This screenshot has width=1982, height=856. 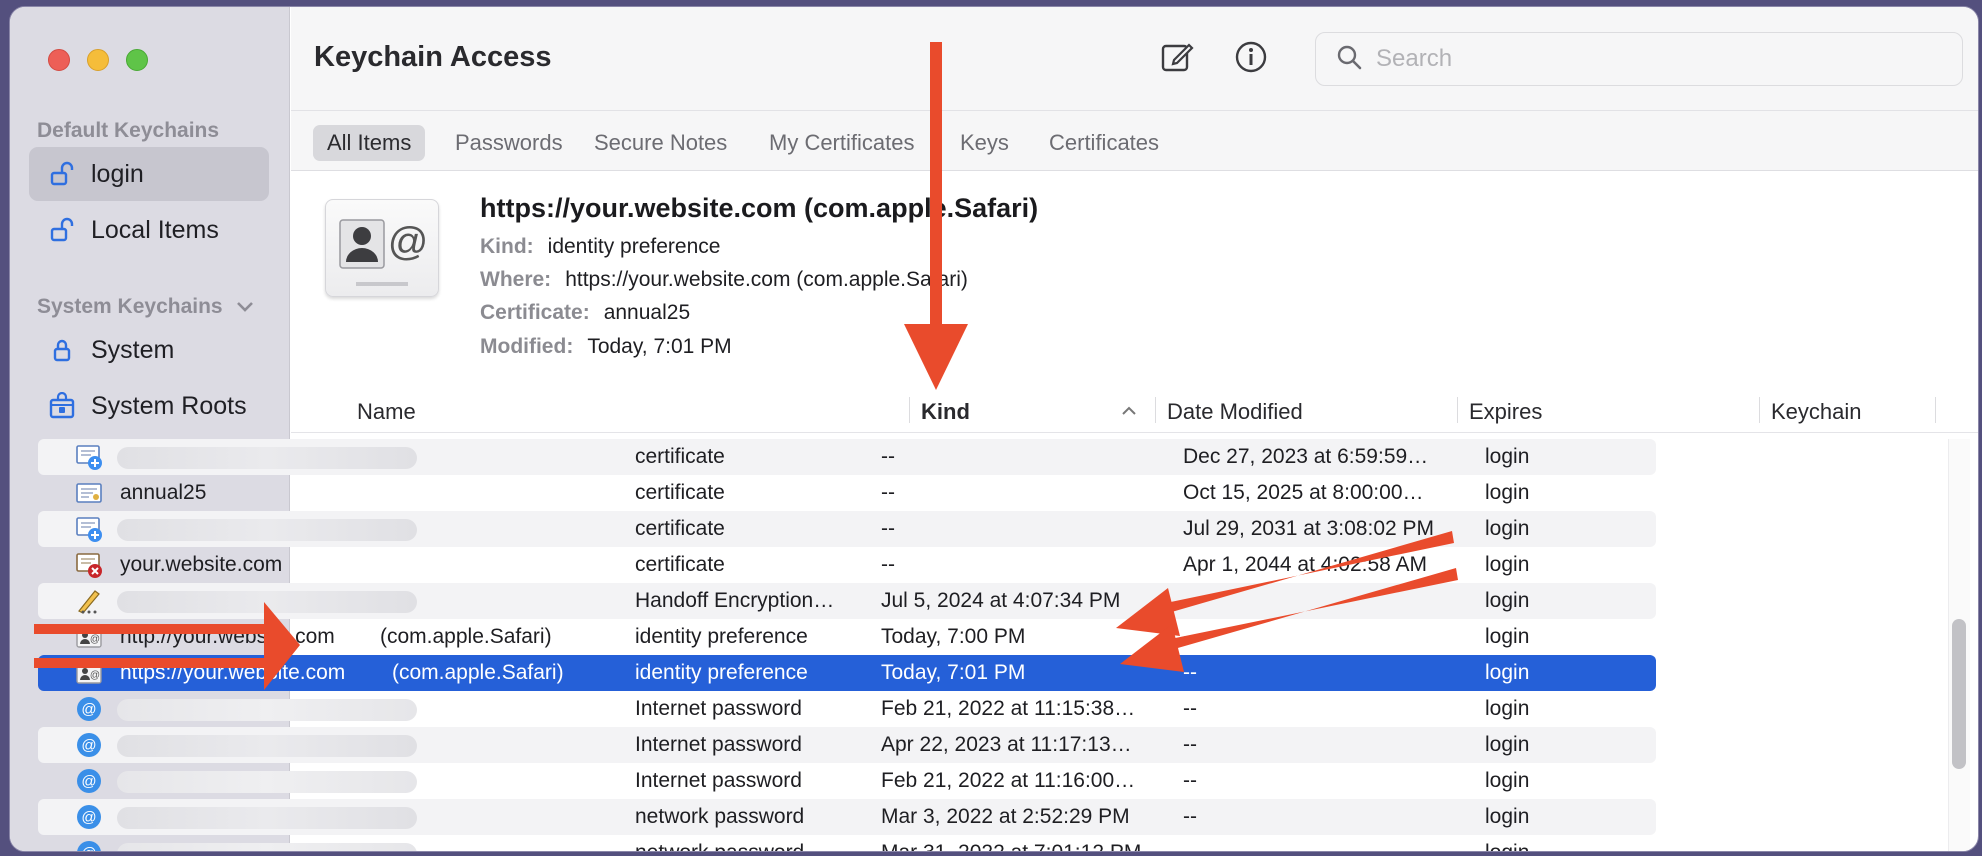 What do you see at coordinates (137, 60) in the screenshot?
I see `zoom-window-button` at bounding box center [137, 60].